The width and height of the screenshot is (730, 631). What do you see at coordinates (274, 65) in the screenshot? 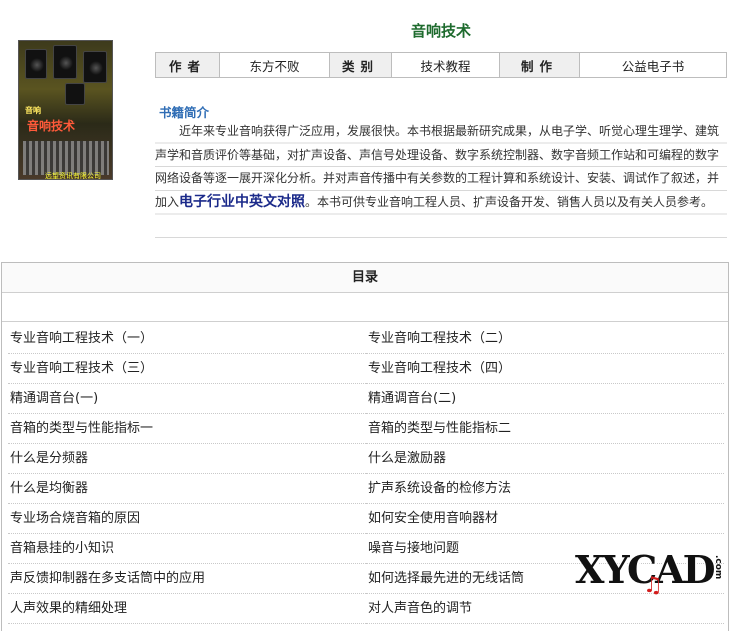
I see `author-value: 东方不败` at bounding box center [274, 65].